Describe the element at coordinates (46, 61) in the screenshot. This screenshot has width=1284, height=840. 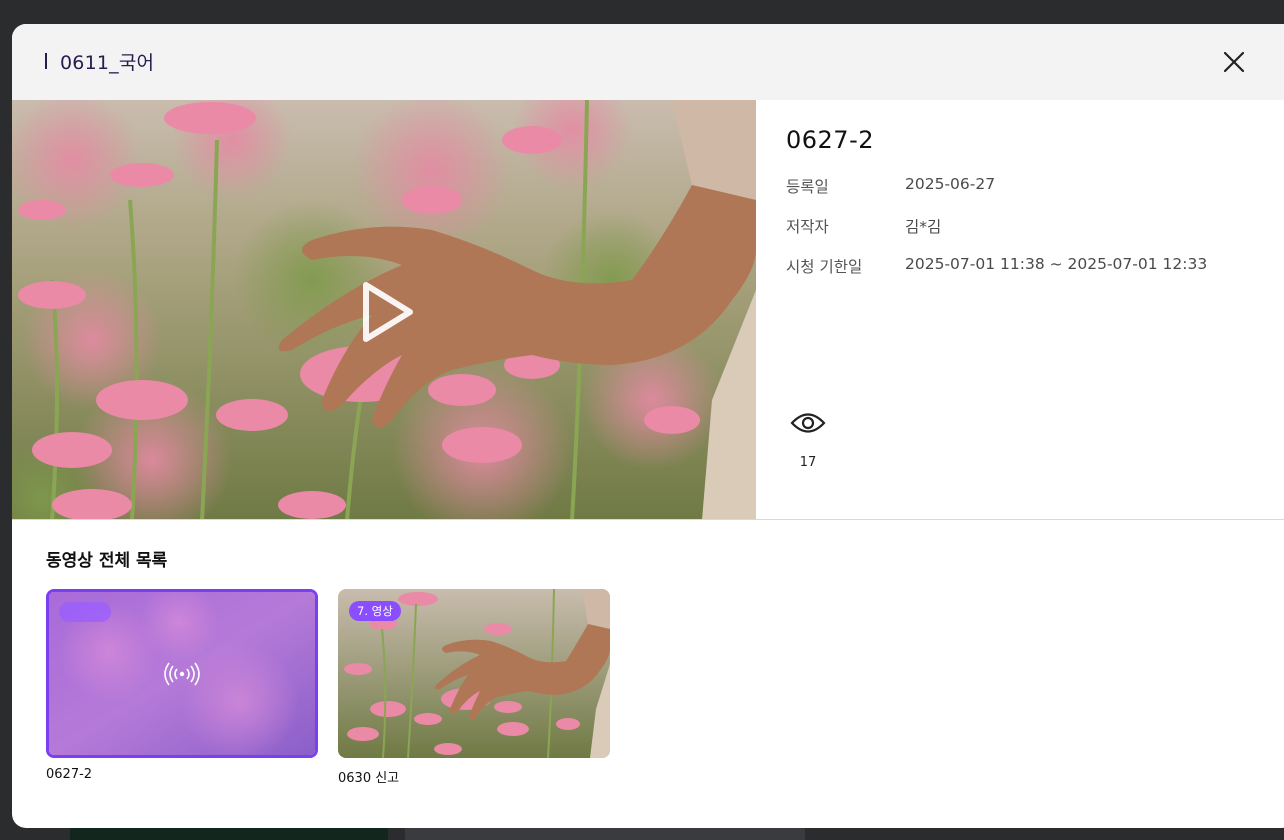
I see `title-accent-bar` at that location.